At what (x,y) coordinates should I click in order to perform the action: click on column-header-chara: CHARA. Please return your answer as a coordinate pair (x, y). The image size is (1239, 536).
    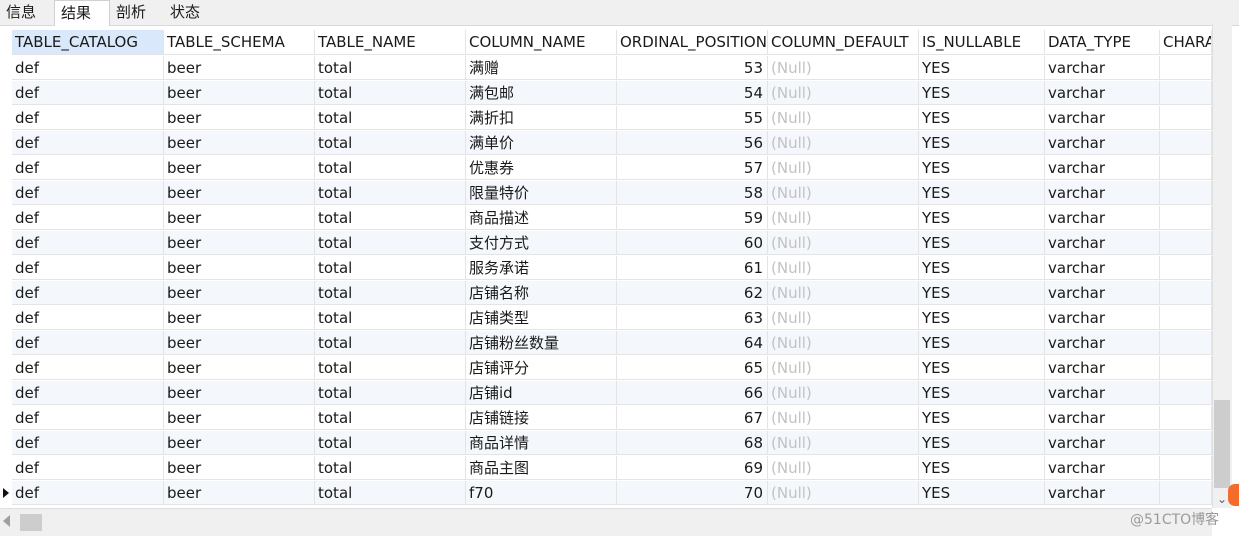
    Looking at the image, I should click on (1186, 42).